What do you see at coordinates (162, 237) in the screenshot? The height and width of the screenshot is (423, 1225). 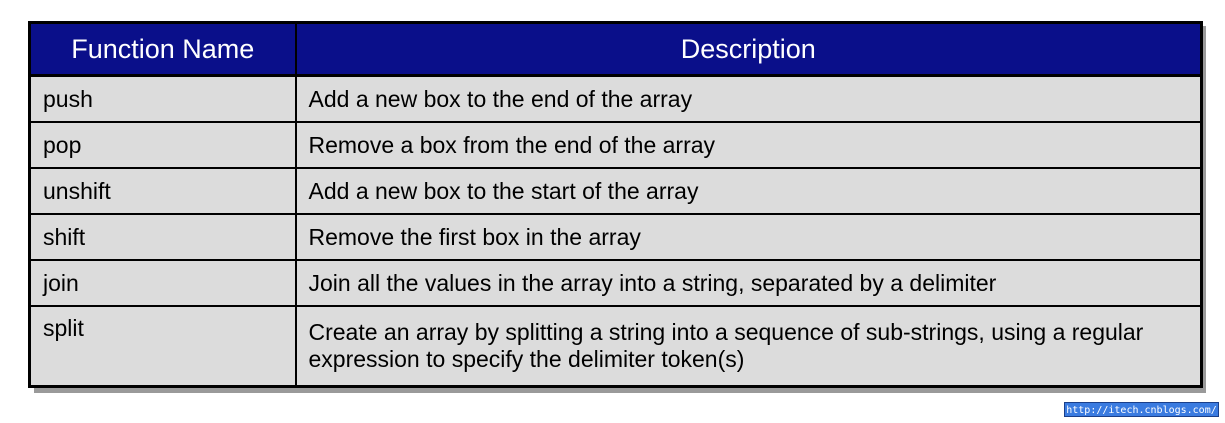 I see `function-name-cell: shift` at bounding box center [162, 237].